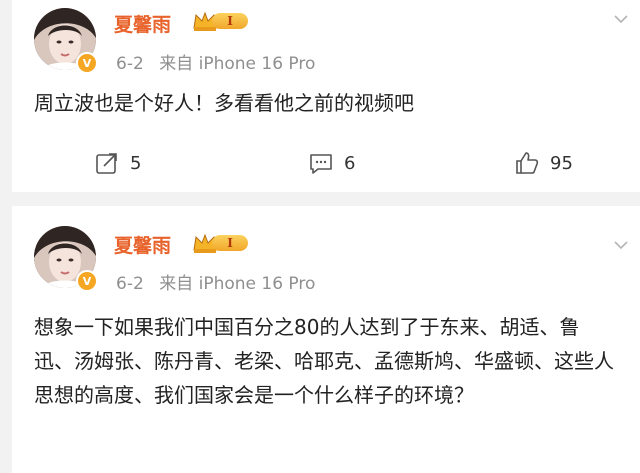 This screenshot has width=640, height=473. What do you see at coordinates (561, 163) in the screenshot?
I see `like-count: 95` at bounding box center [561, 163].